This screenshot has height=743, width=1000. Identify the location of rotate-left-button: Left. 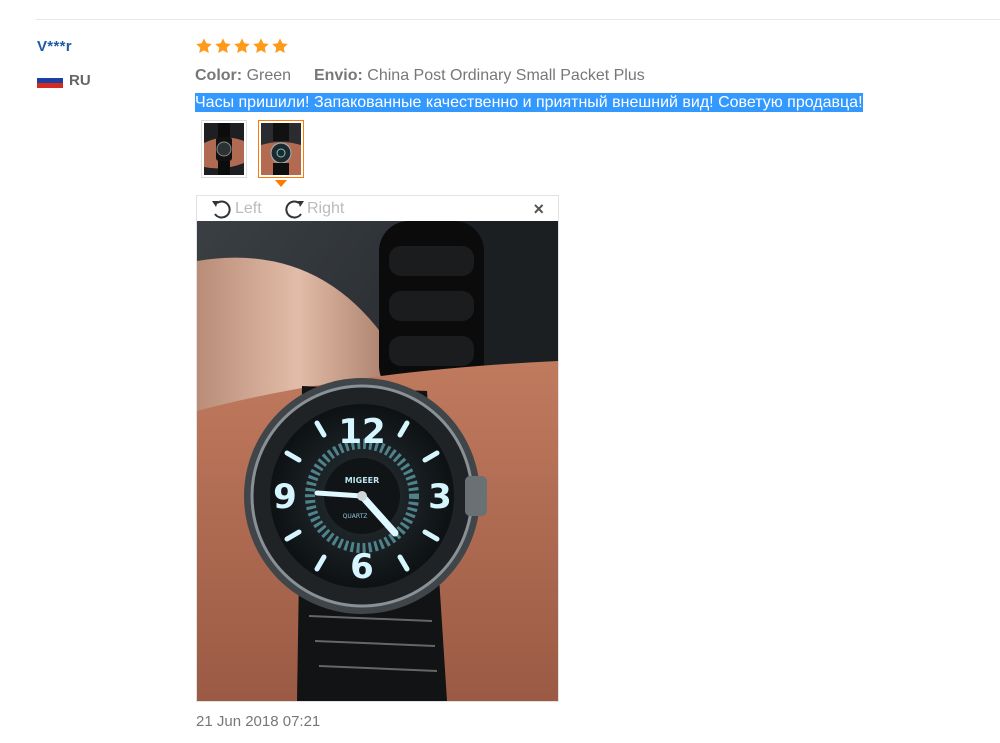
(235, 209).